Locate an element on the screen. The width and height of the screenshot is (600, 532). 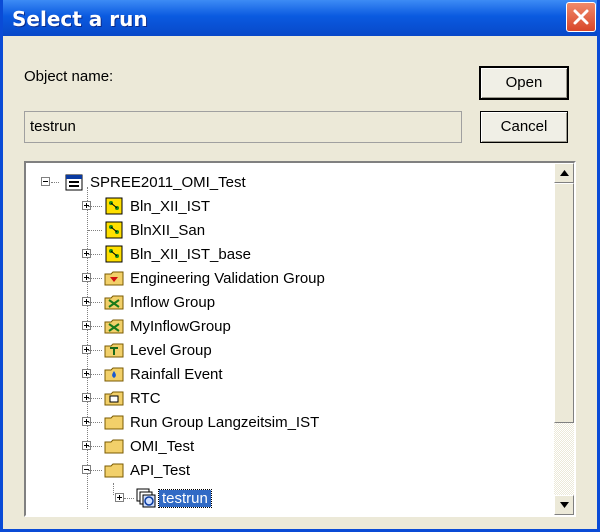
tree-item-label: API_Test is located at coordinates (160, 470).